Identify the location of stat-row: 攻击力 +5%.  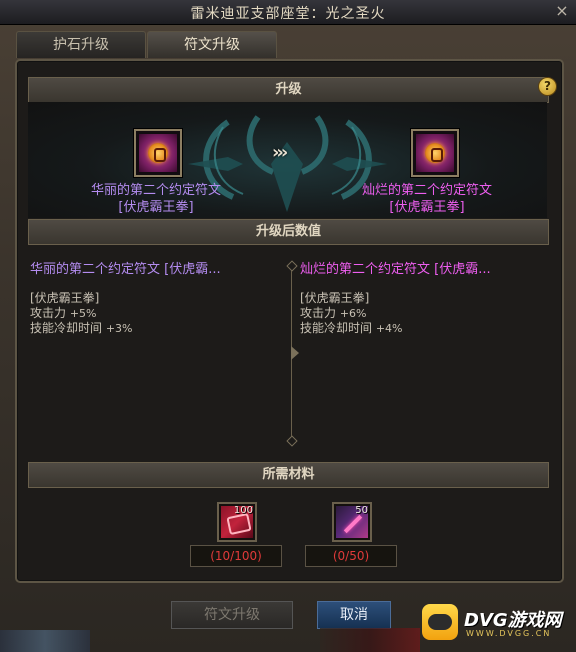
(63, 313).